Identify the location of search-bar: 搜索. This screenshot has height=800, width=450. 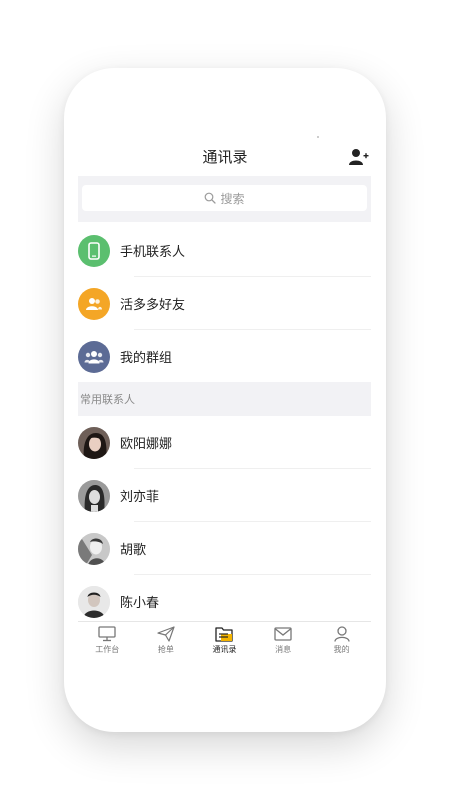
(224, 199).